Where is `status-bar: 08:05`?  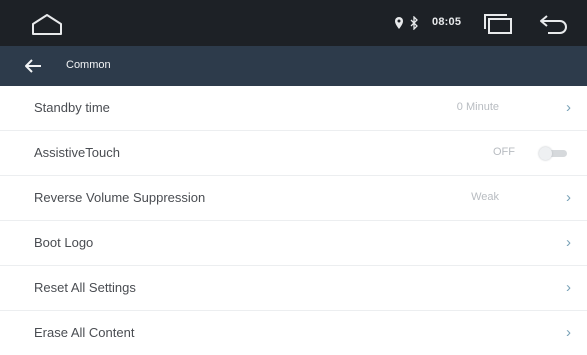
status-bar: 08:05 is located at coordinates (293, 23).